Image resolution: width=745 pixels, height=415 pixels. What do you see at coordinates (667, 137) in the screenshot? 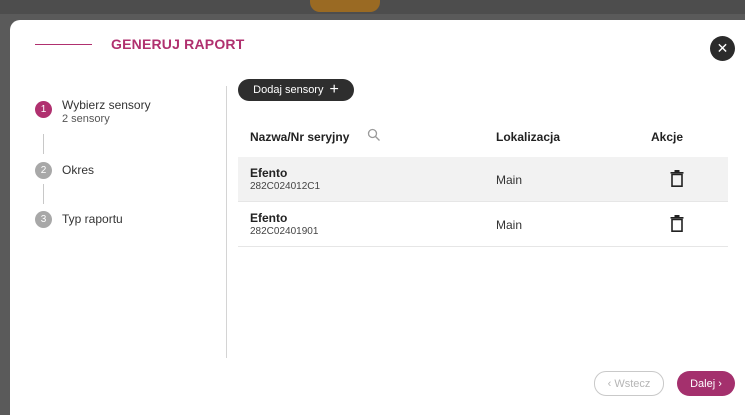
I see `column-header-actions: Akcje` at bounding box center [667, 137].